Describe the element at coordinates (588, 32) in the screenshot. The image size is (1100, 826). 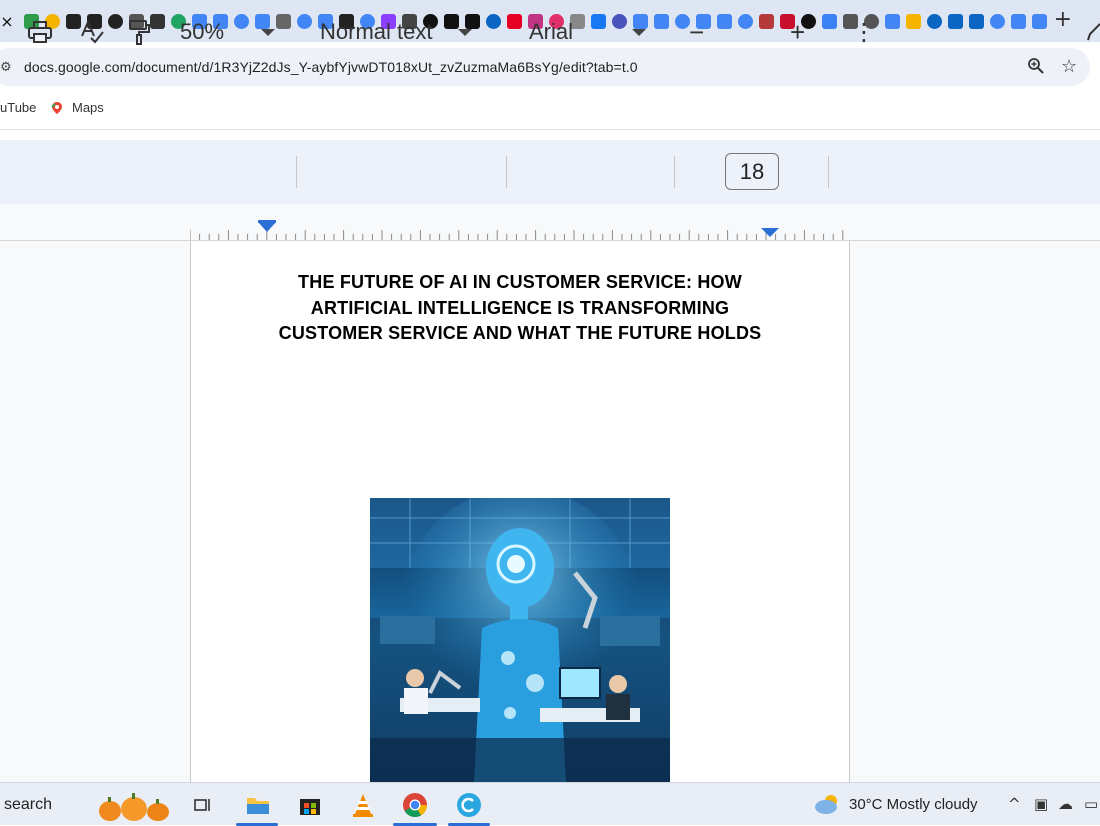
I see `font-family-select: Arial` at that location.